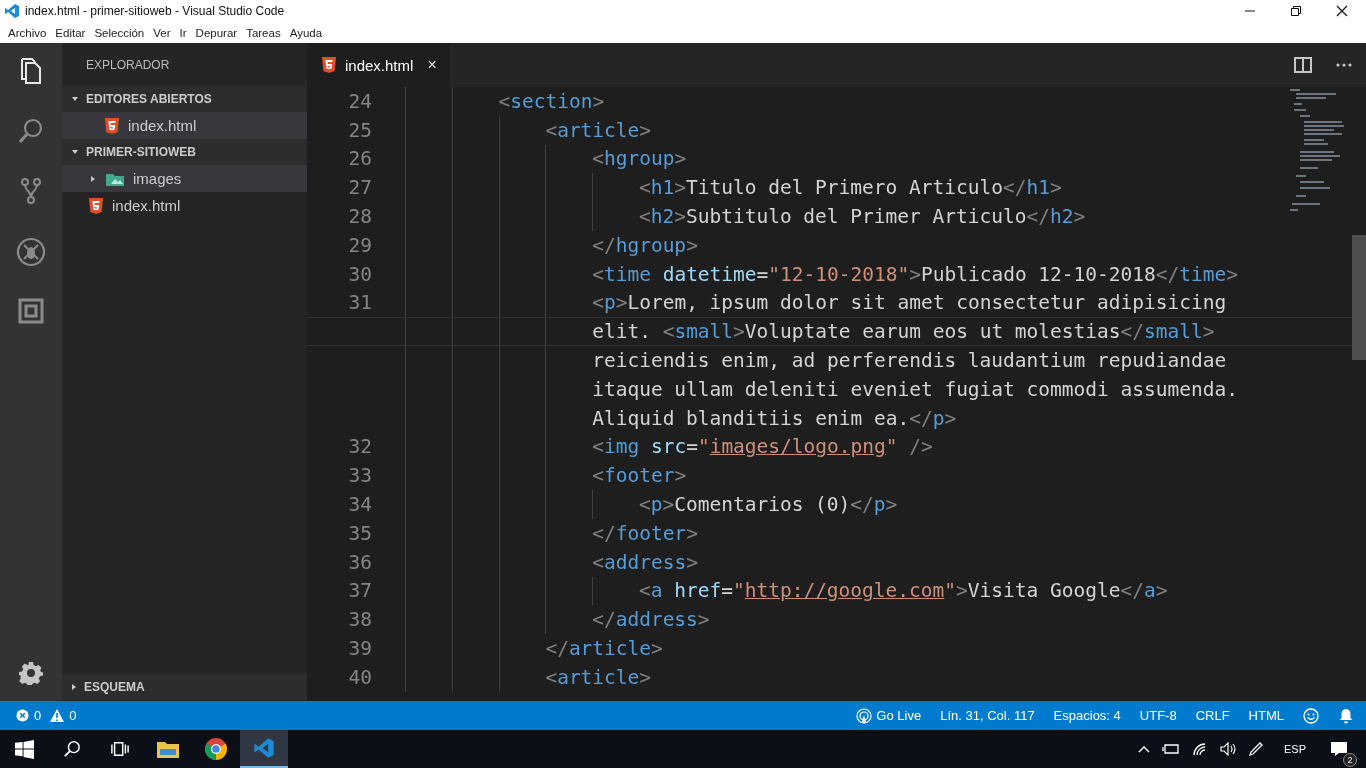 This screenshot has height=768, width=1366. What do you see at coordinates (70, 32) in the screenshot?
I see `menu-item: Editar` at bounding box center [70, 32].